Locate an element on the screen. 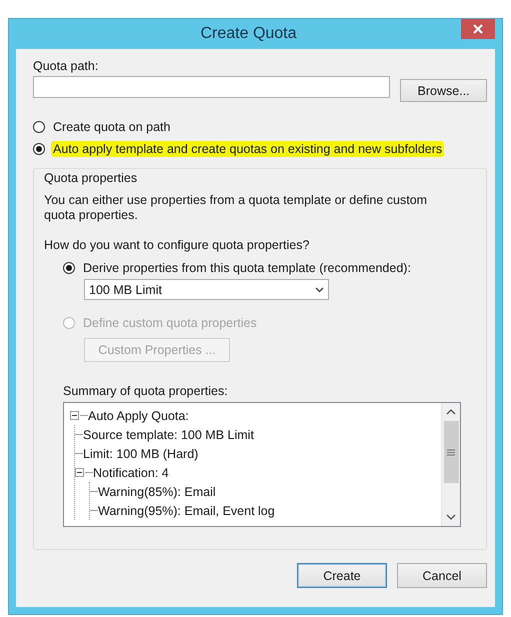  scrollbar is located at coordinates (450, 464).